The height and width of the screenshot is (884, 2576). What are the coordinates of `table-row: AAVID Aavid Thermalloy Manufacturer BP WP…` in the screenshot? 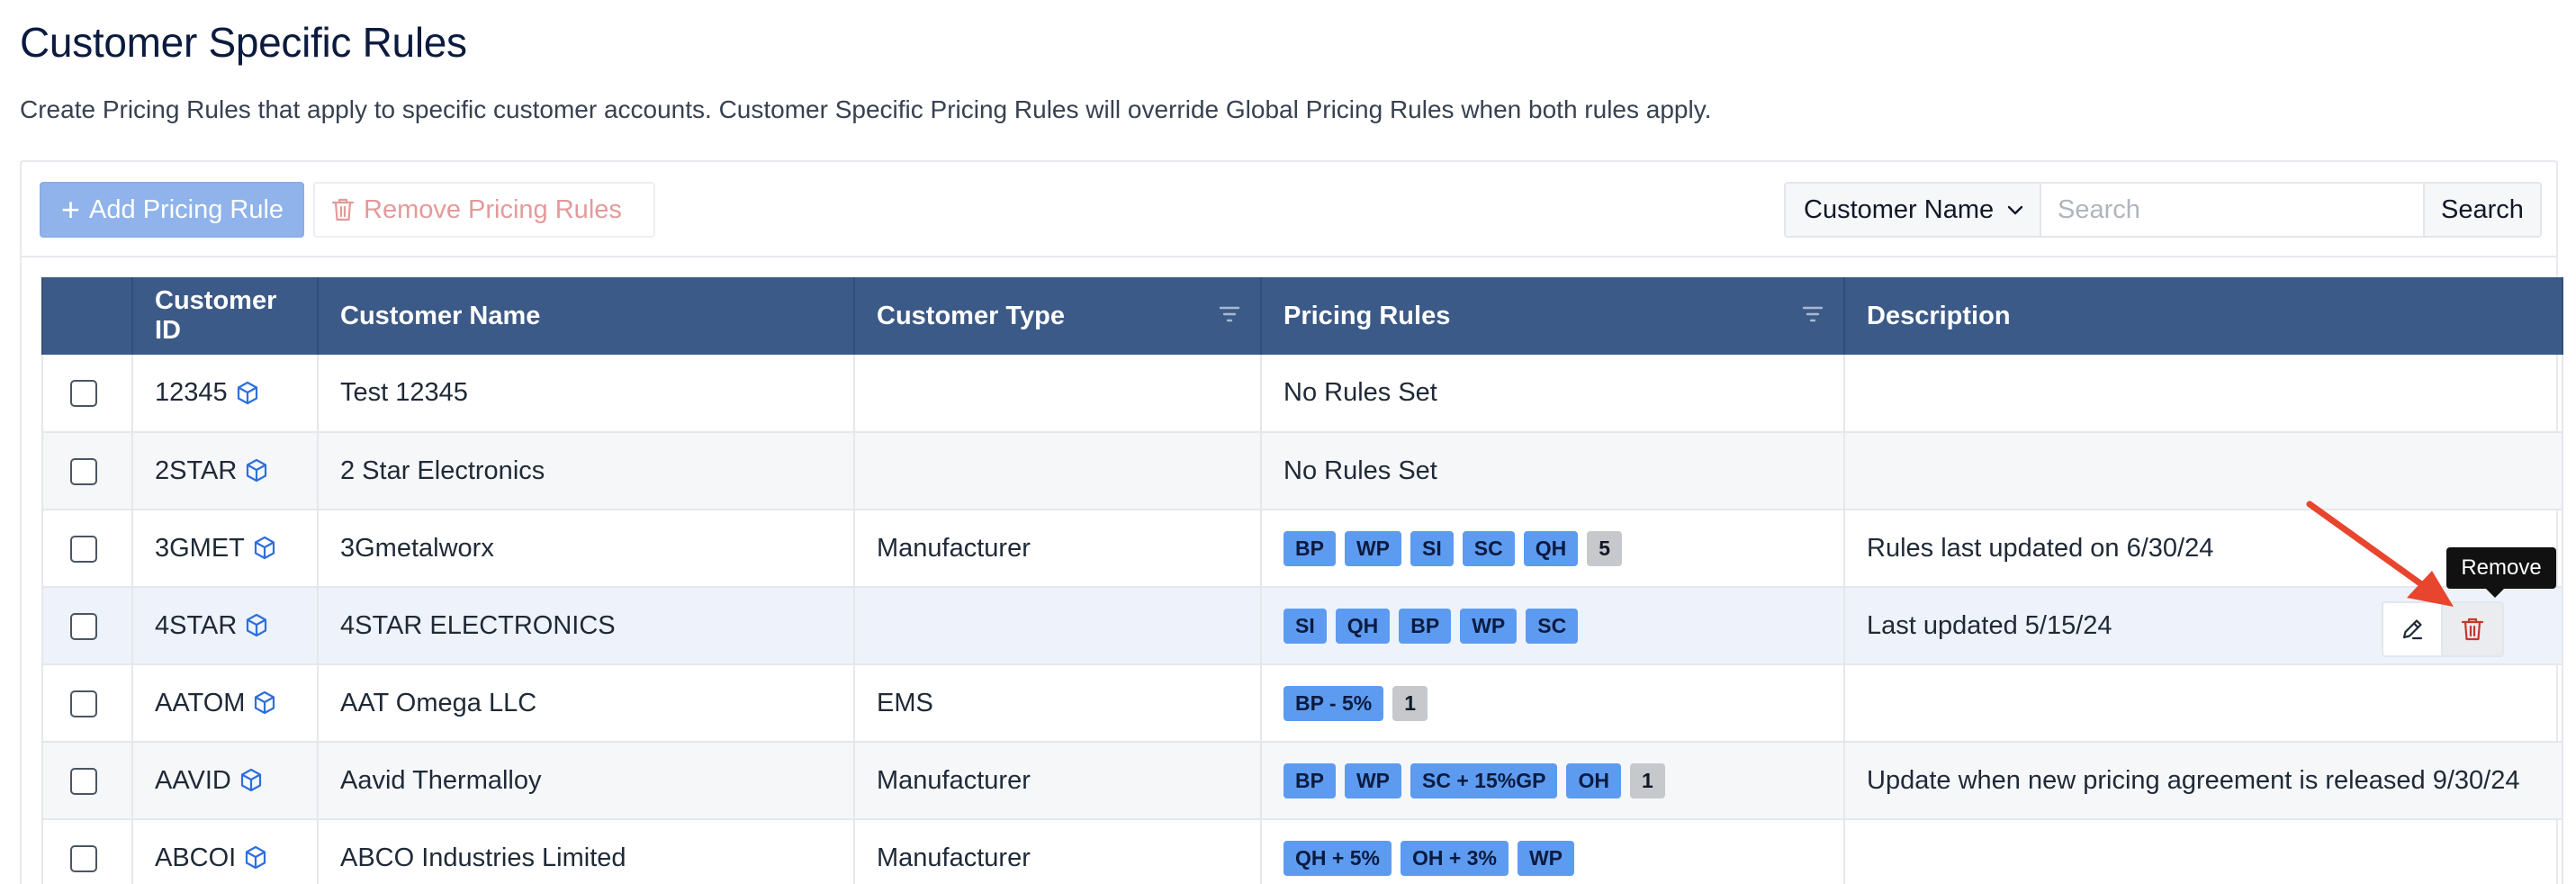 It's located at (1302, 781).